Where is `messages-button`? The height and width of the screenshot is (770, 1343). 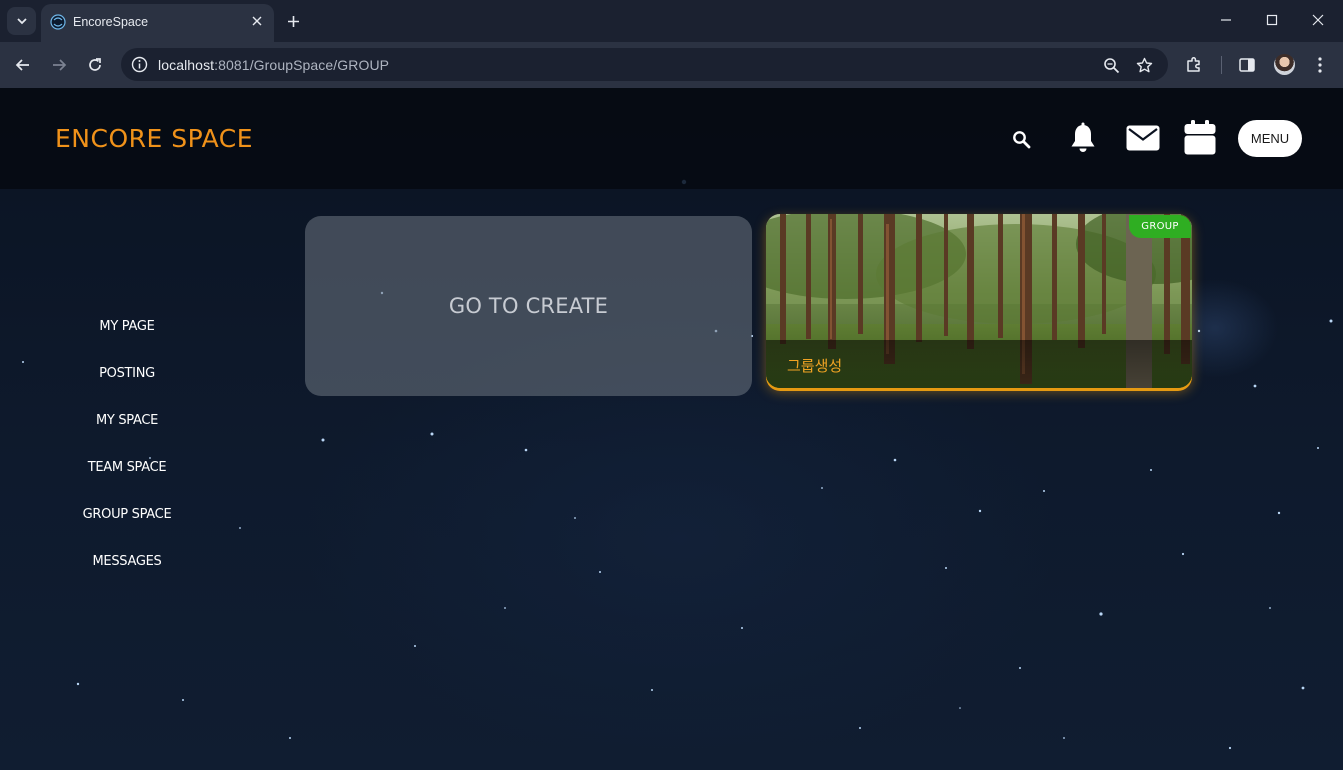
messages-button is located at coordinates (1142, 138).